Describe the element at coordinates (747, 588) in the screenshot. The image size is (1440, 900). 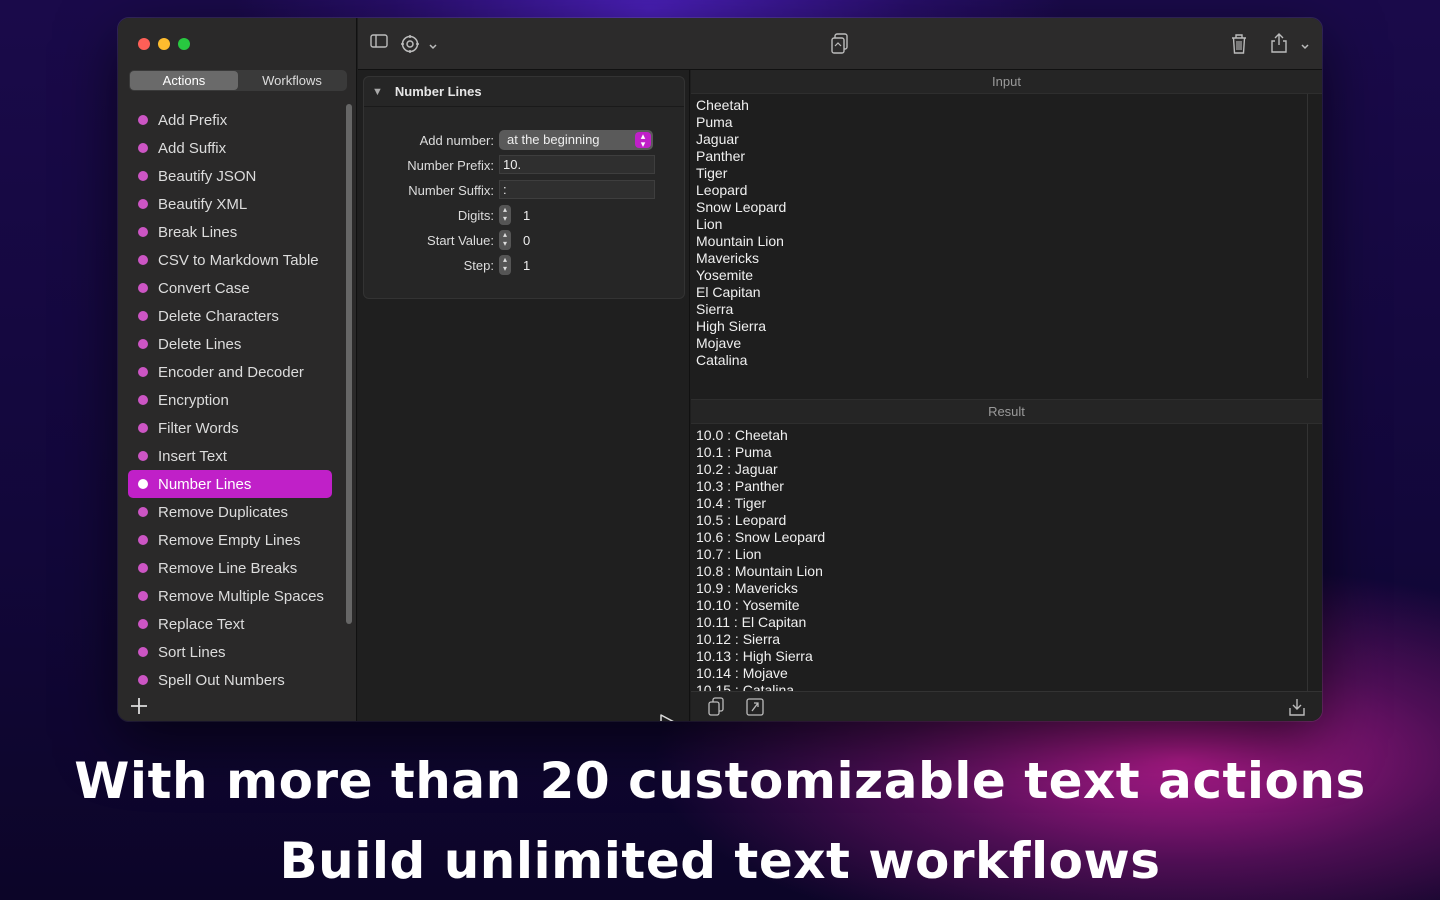
I see `text-line: 10.9 : Mavericks` at that location.